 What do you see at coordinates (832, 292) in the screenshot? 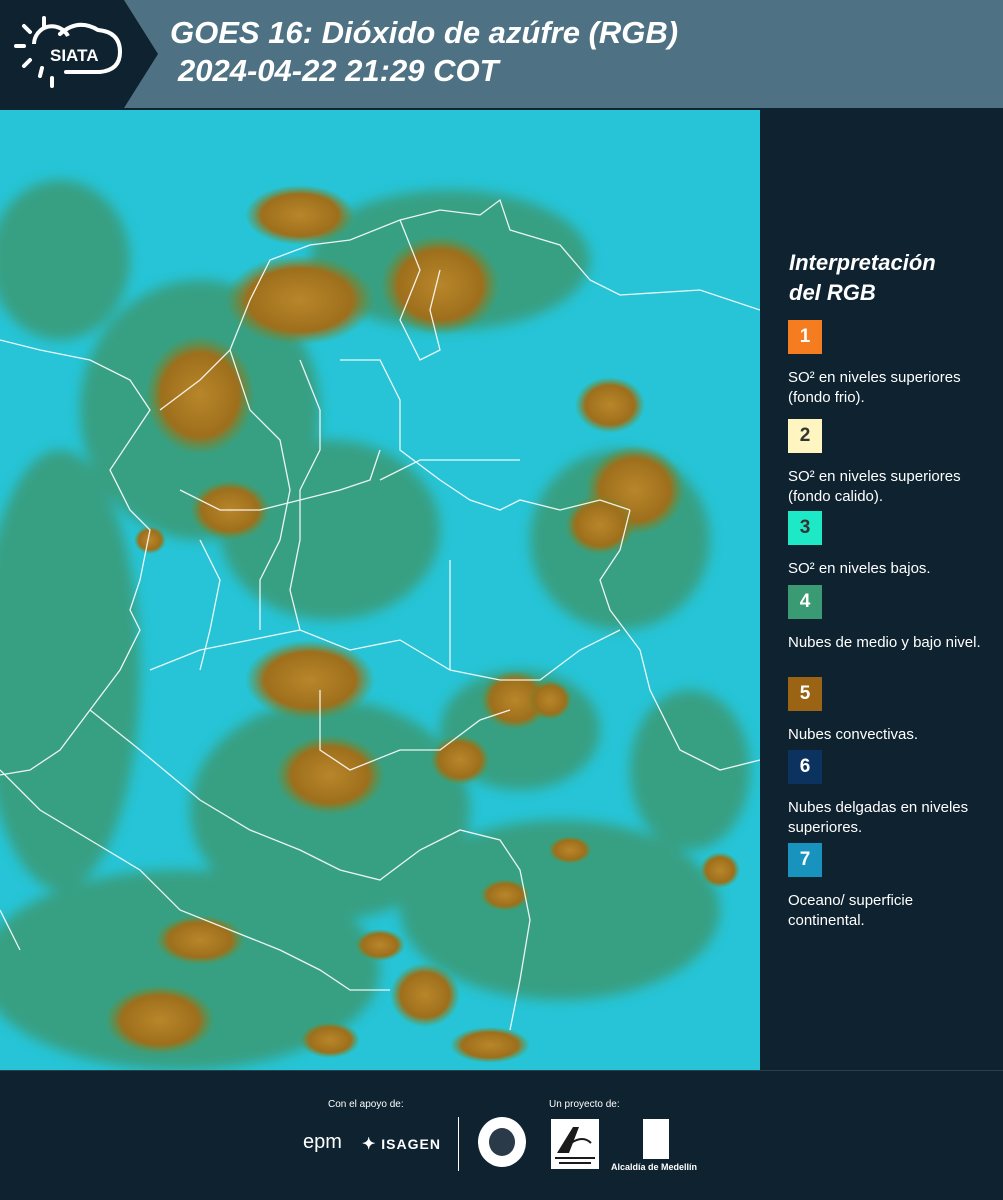
I see `legend-title-line2: del RGB` at bounding box center [832, 292].